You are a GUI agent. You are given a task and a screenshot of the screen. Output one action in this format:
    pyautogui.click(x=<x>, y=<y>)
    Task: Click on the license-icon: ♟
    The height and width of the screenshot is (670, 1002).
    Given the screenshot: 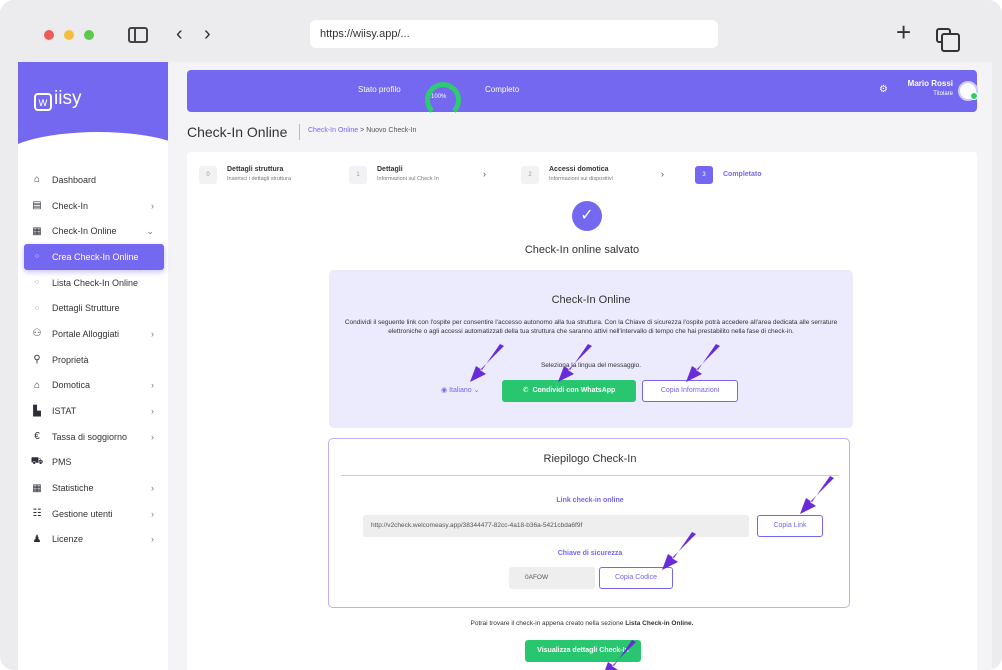 What is the action you would take?
    pyautogui.click(x=37, y=539)
    